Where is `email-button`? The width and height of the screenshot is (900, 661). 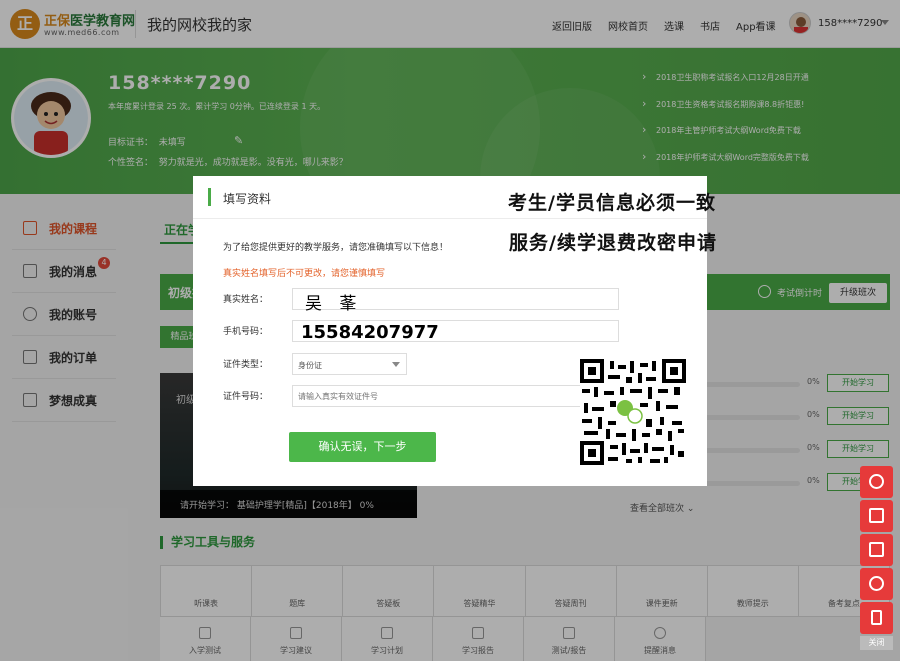
email-button is located at coordinates (876, 550).